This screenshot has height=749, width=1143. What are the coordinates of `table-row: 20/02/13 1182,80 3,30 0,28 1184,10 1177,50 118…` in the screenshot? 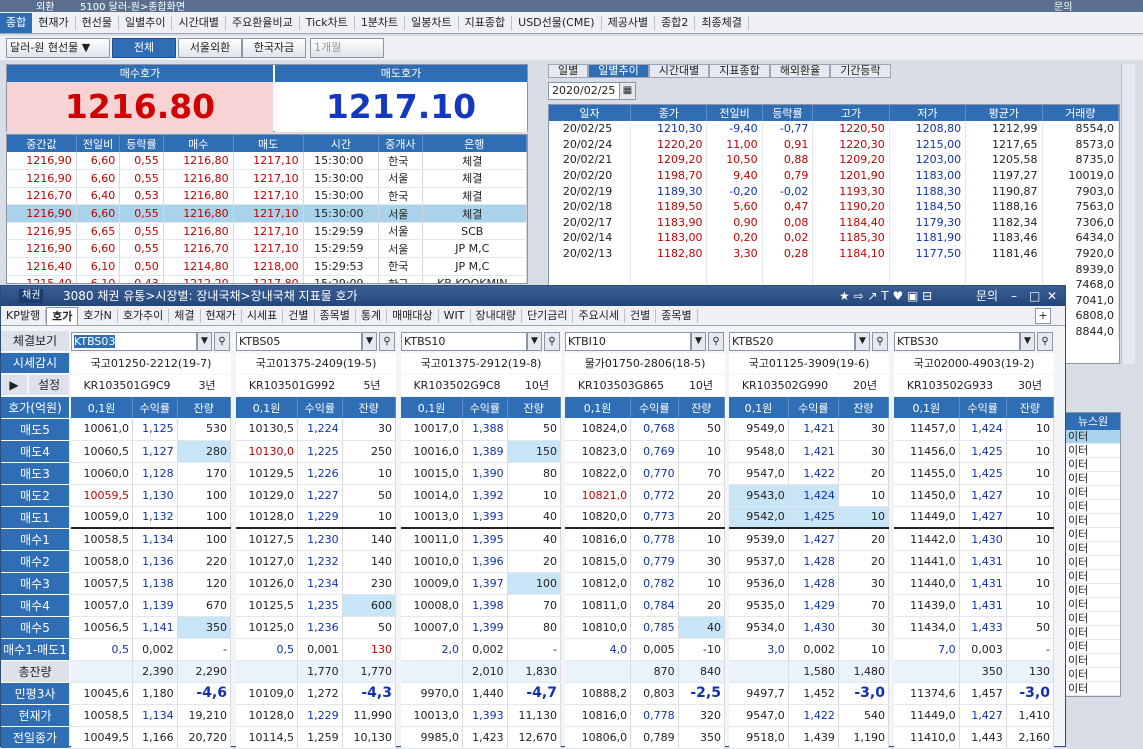 It's located at (834, 253).